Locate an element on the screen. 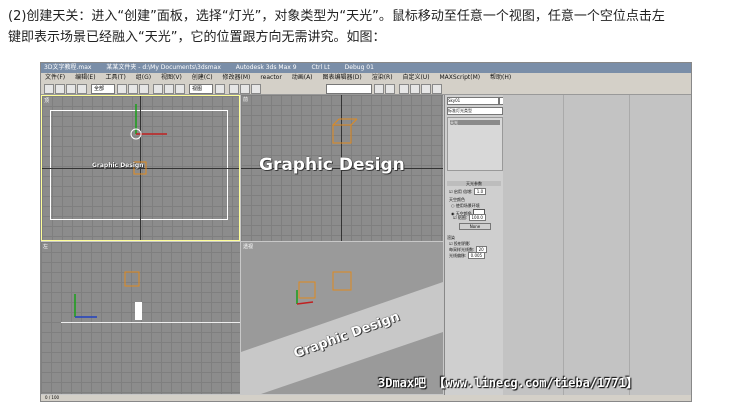  light-type-dropdown: 标准灯光类型 is located at coordinates (475, 111).